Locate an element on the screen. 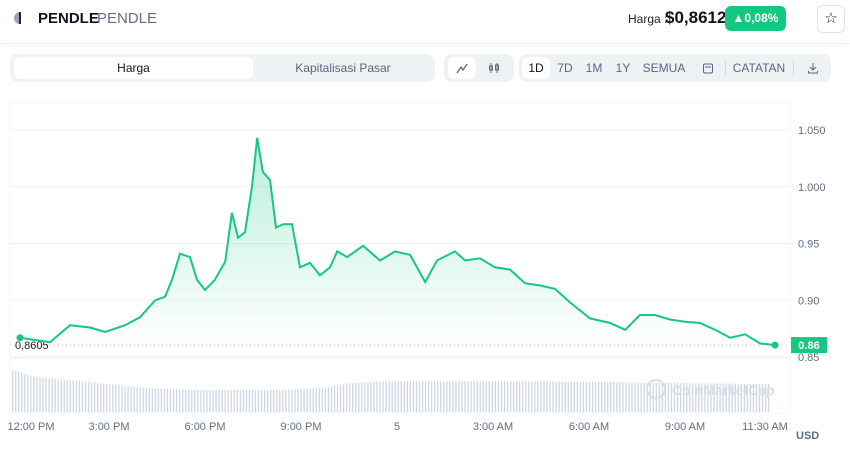 This screenshot has width=850, height=451. y-tick-label: 1.050 is located at coordinates (812, 131).